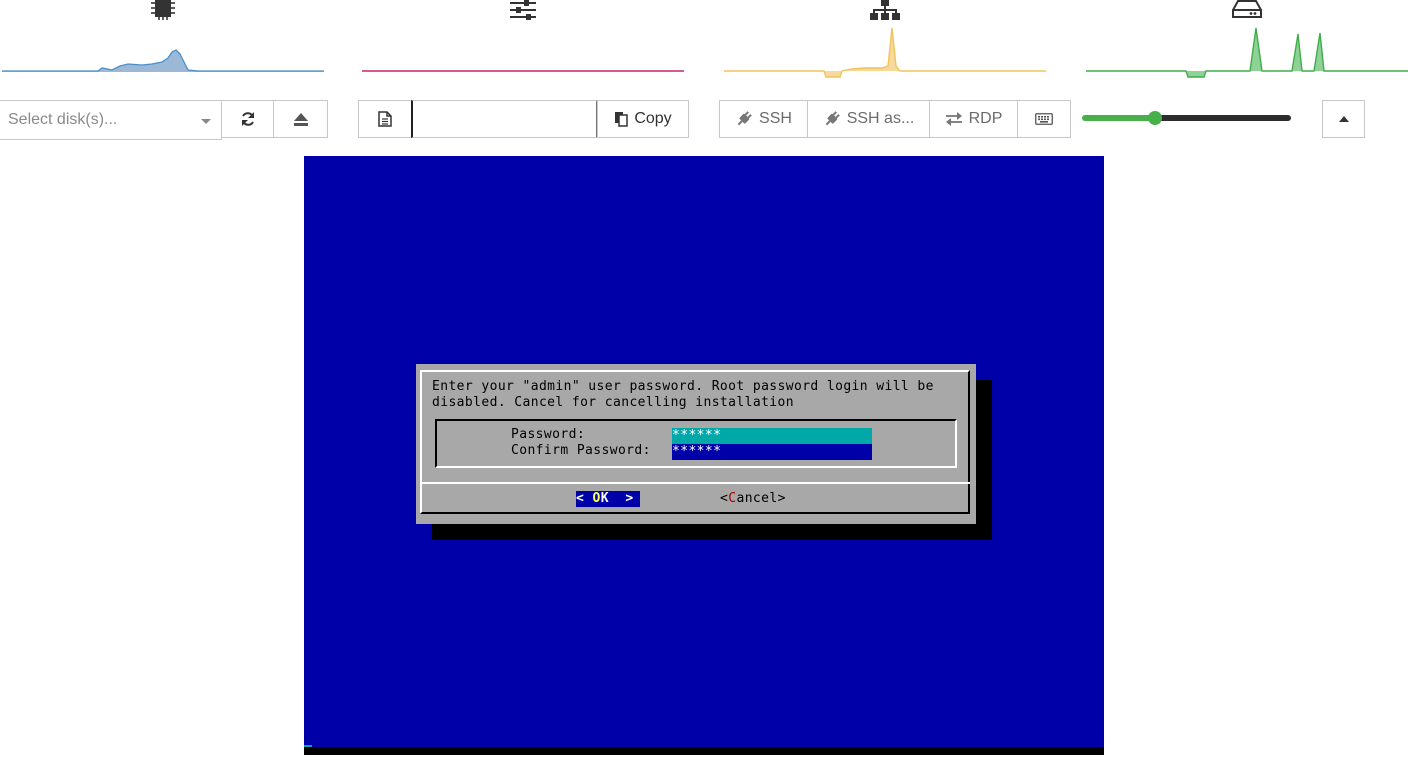 Image resolution: width=1428 pixels, height=765 pixels. Describe the element at coordinates (653, 118) in the screenshot. I see `copy-label: Copy` at that location.